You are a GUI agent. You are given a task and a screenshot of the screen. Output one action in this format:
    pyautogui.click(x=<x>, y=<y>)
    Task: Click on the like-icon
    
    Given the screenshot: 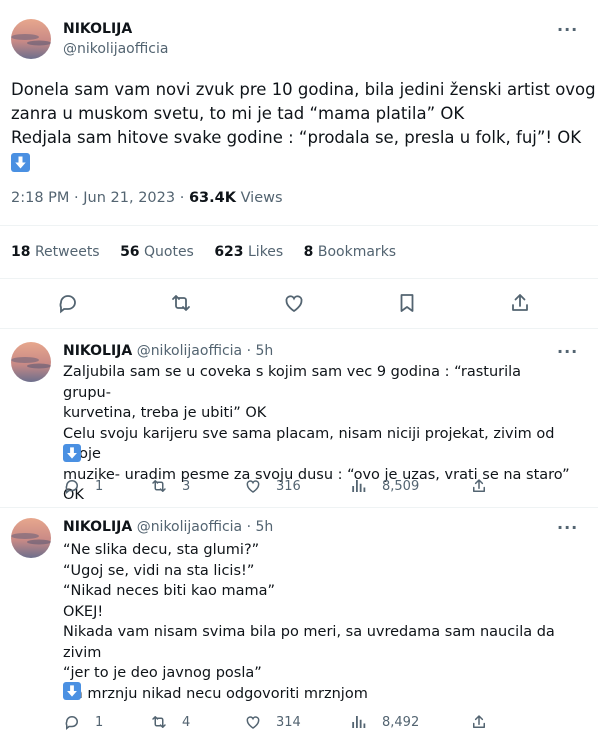 What is the action you would take?
    pyautogui.click(x=294, y=303)
    